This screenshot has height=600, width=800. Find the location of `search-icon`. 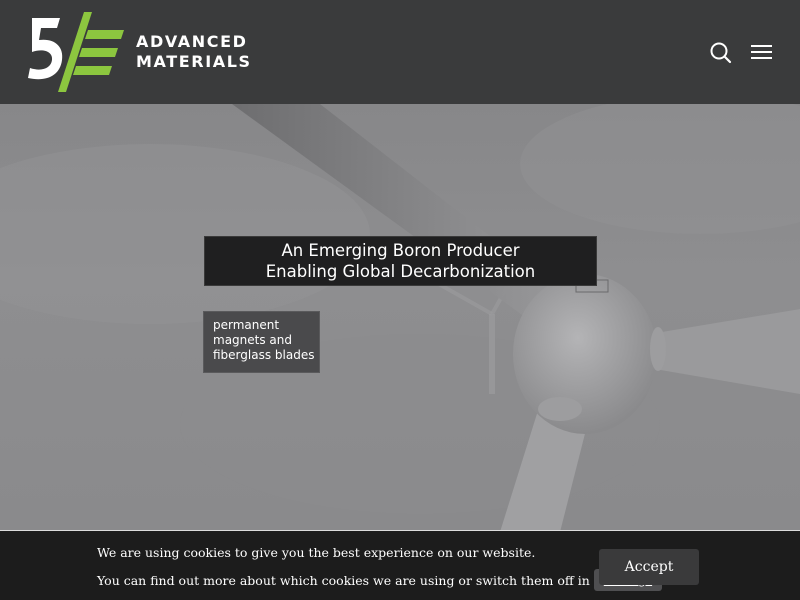

search-icon is located at coordinates (721, 53).